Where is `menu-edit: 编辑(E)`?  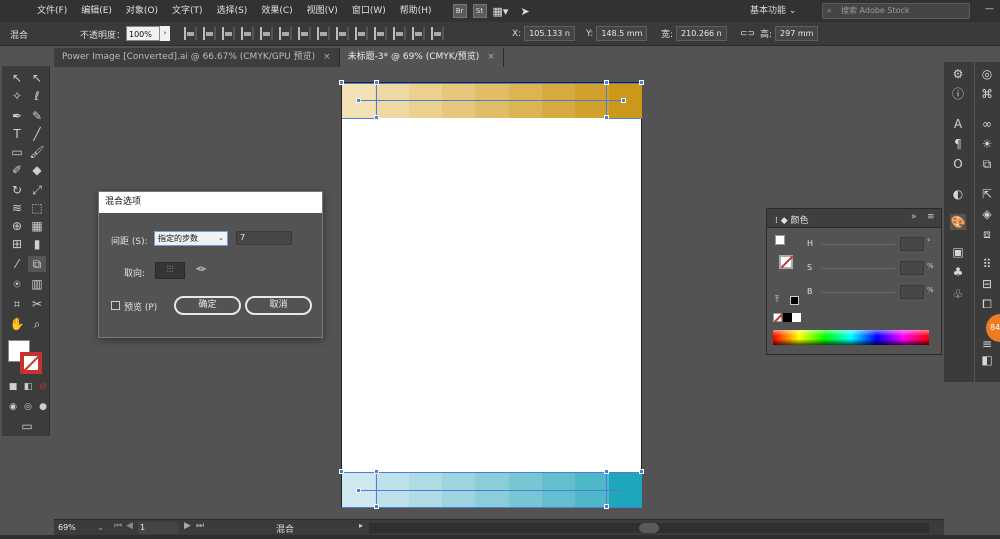 menu-edit: 编辑(E) is located at coordinates (96, 11).